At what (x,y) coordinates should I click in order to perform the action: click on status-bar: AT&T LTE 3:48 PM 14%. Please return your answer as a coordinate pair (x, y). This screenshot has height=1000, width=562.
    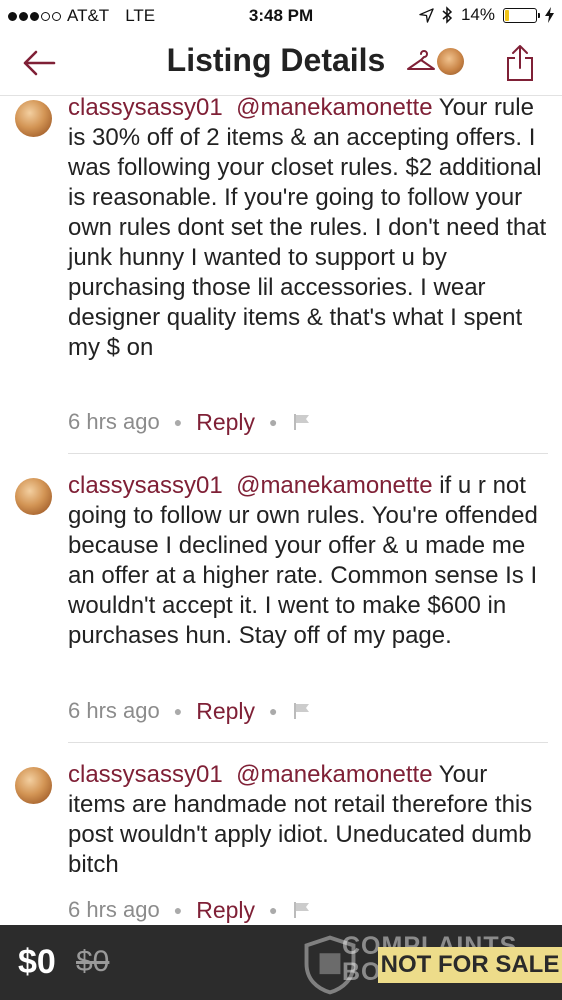
    Looking at the image, I should click on (281, 16).